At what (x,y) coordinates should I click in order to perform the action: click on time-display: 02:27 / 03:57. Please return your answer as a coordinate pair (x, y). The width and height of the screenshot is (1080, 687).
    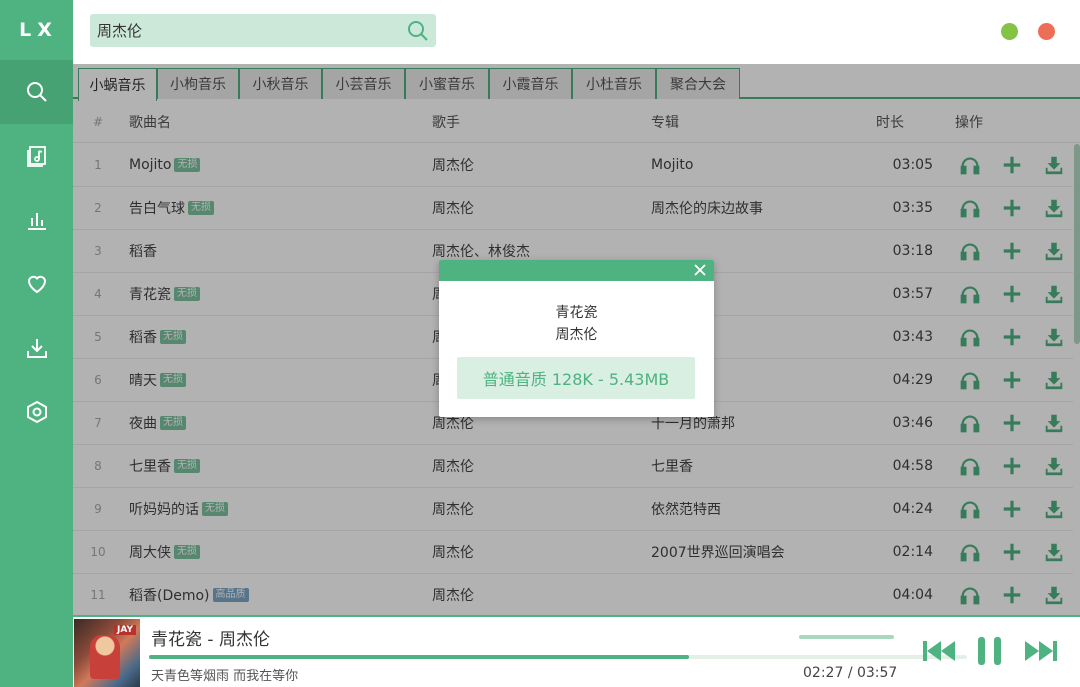
    Looking at the image, I should click on (850, 673).